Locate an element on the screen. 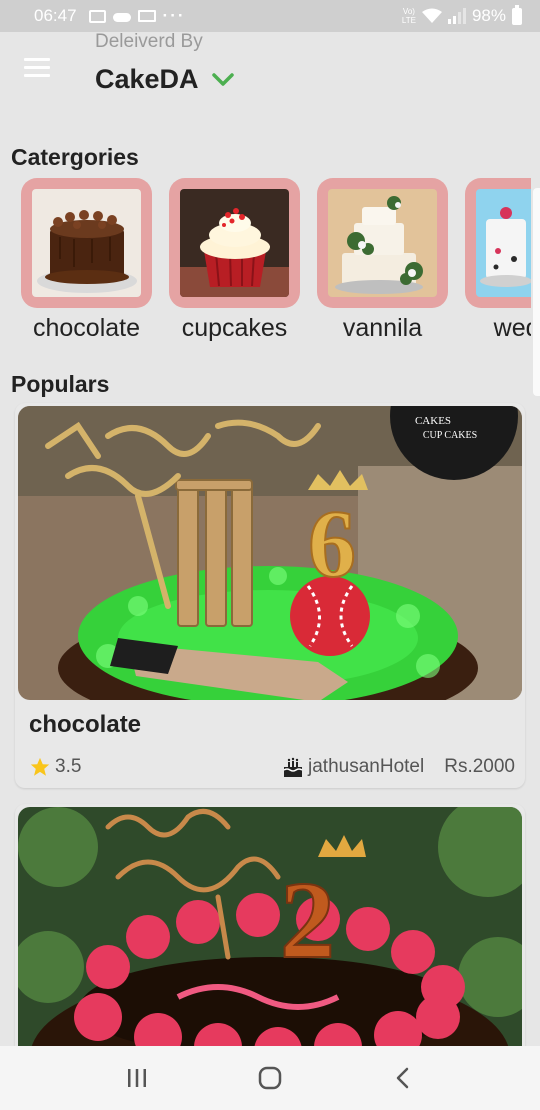  status-bar: 06:47 ··· Vo) LTE 98% is located at coordinates (270, 16).